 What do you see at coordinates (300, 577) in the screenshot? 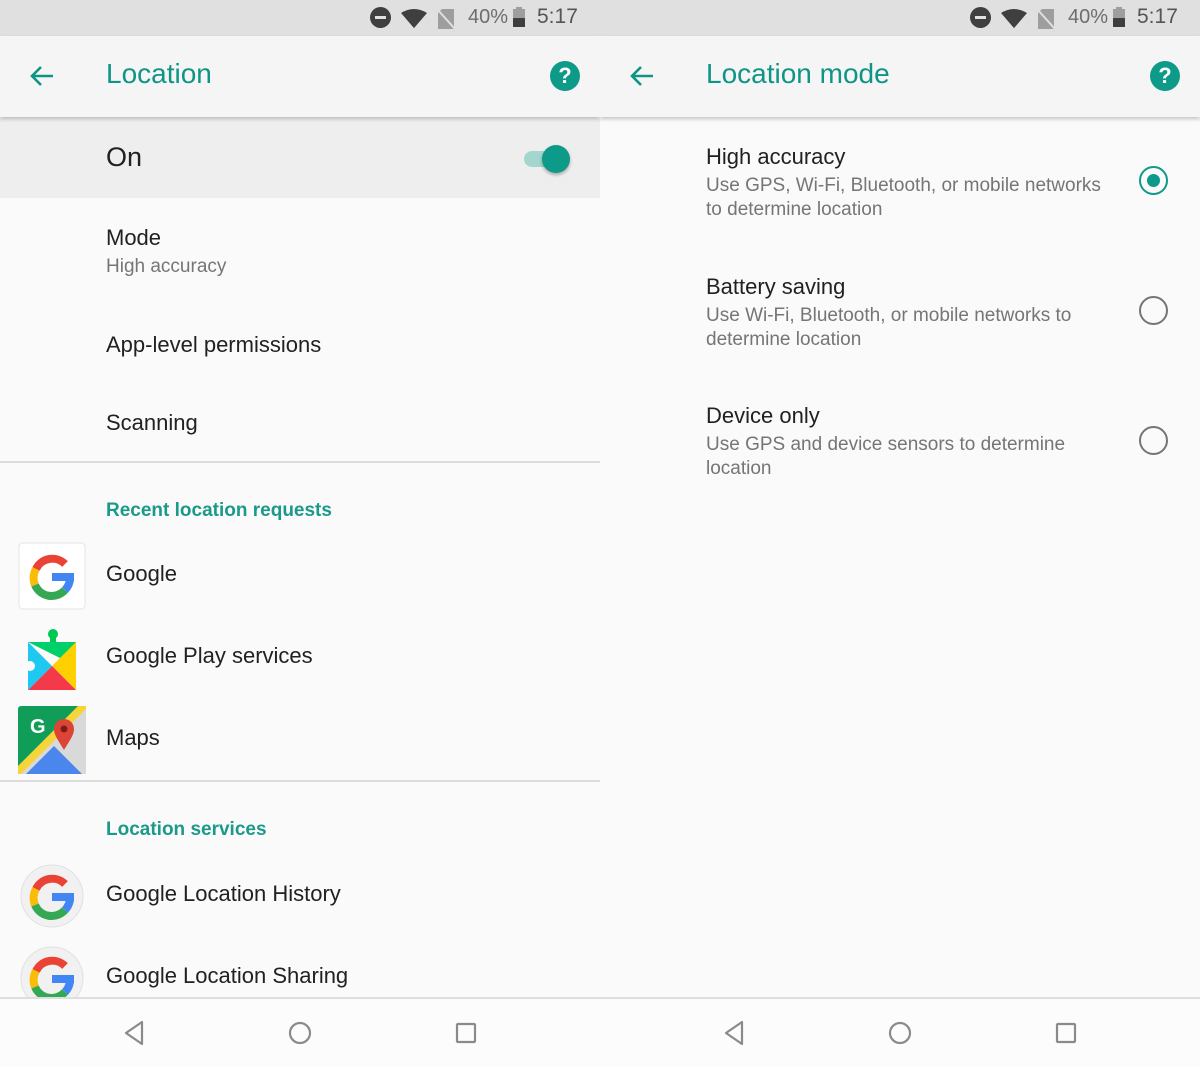
I see `recent-request-google: Google` at bounding box center [300, 577].